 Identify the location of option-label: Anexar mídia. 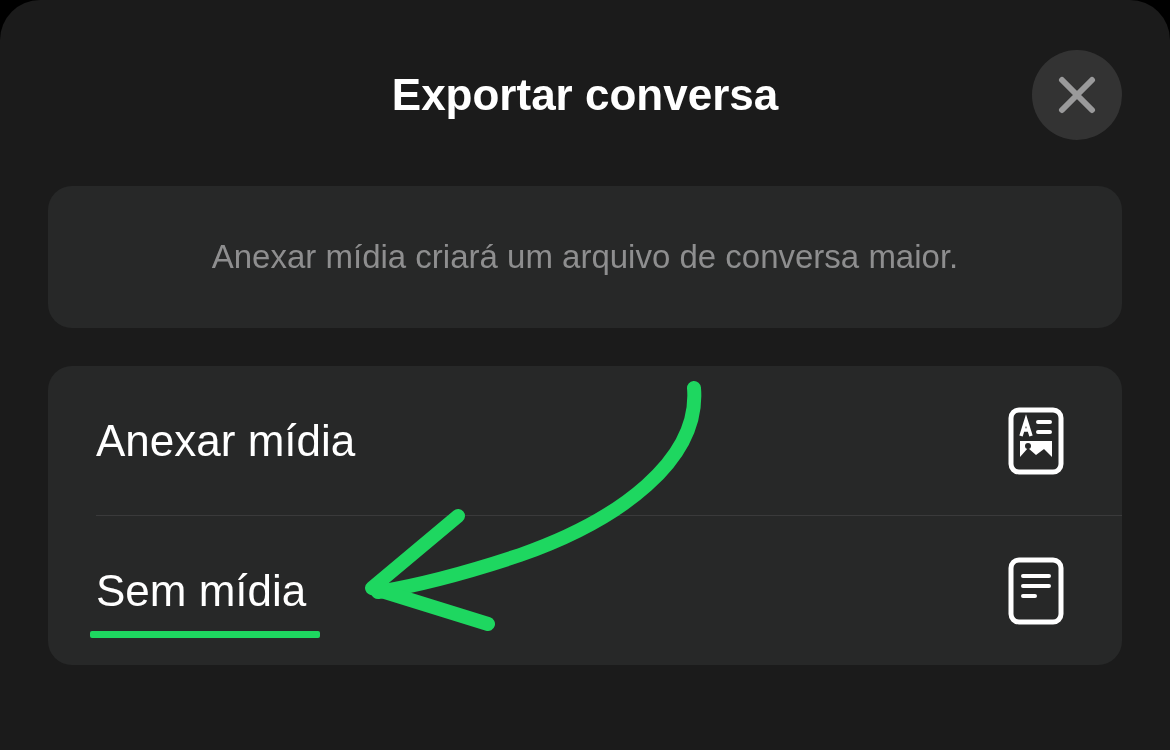
(226, 440).